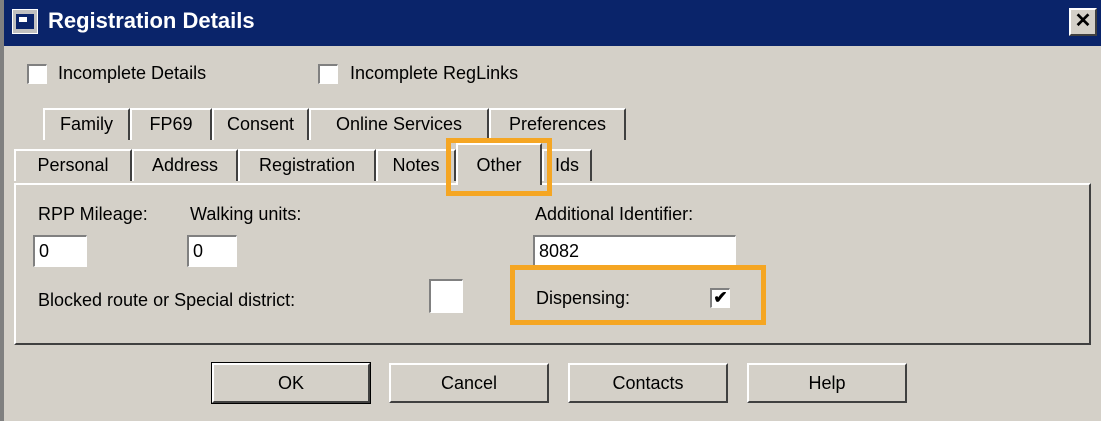 The width and height of the screenshot is (1101, 421). Describe the element at coordinates (583, 298) in the screenshot. I see `dispensing-label: Dispensing:` at that location.